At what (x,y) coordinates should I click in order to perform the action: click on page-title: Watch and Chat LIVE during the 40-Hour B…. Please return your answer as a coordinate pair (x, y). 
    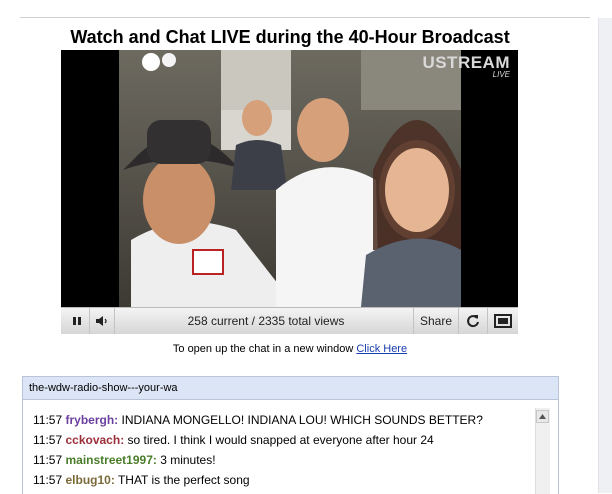
    Looking at the image, I should click on (290, 37).